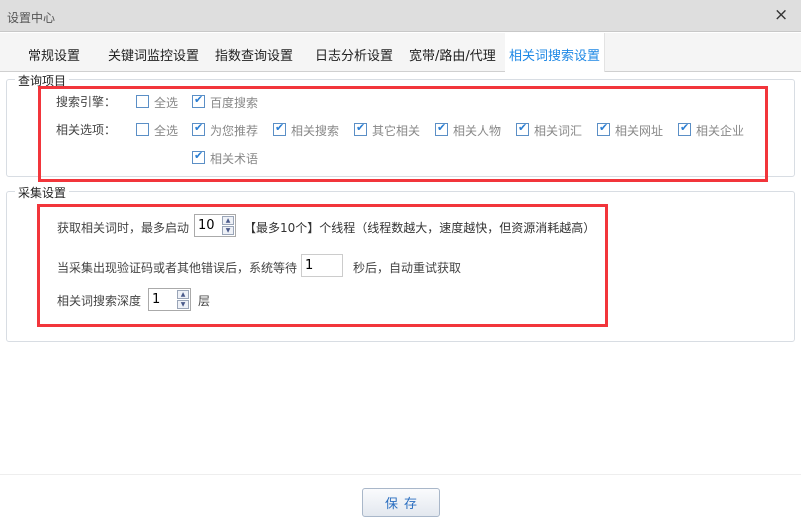 The width and height of the screenshot is (801, 530). I want to click on depth-prefix: 相关词搜索深度, so click(99, 301).